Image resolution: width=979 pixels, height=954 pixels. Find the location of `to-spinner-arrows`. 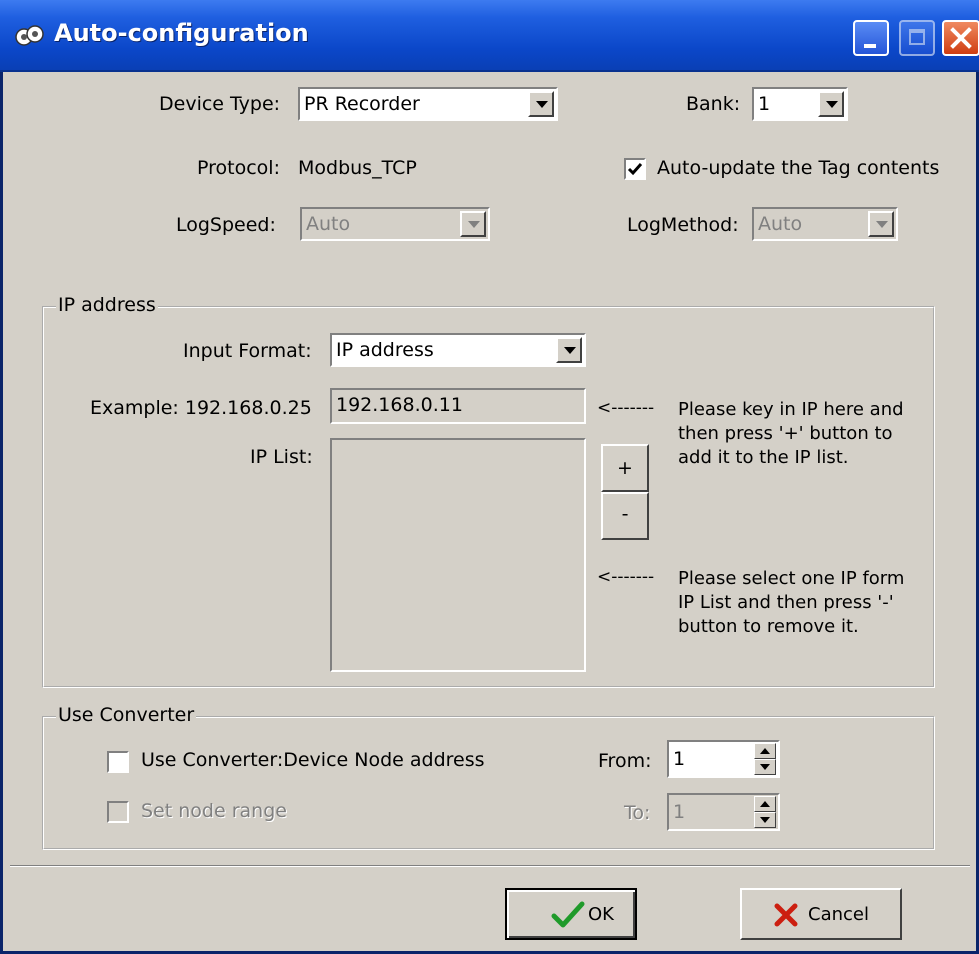

to-spinner-arrows is located at coordinates (765, 812).